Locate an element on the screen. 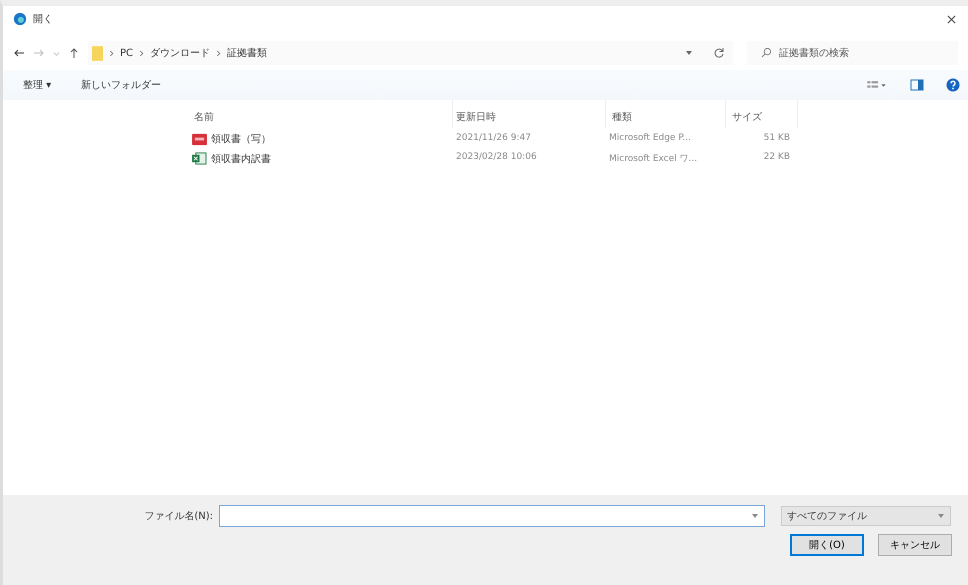 This screenshot has height=585, width=968. filename-field is located at coordinates (492, 516).